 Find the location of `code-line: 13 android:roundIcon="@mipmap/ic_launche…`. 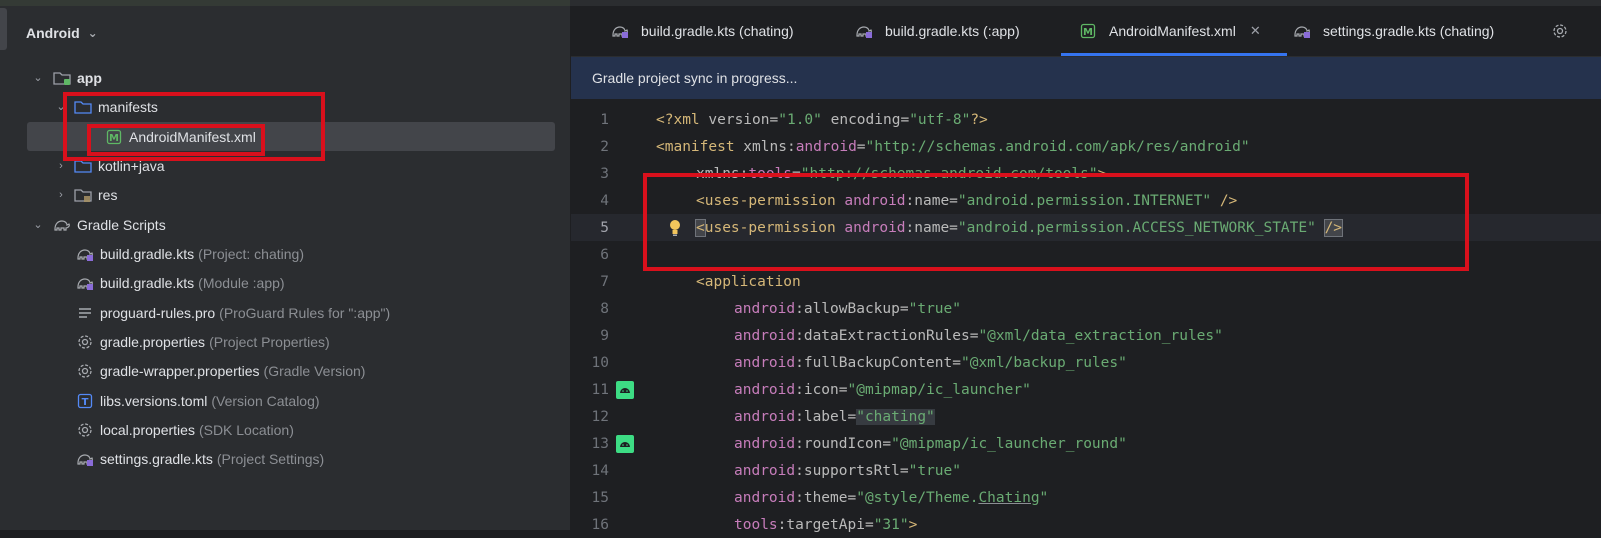

code-line: 13 android:roundIcon="@mipmap/ic_launche… is located at coordinates (1086, 443).